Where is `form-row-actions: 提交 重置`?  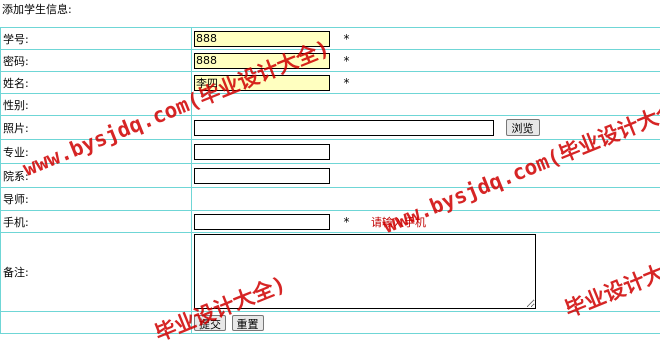
form-row-actions: 提交 重置 is located at coordinates (330, 323).